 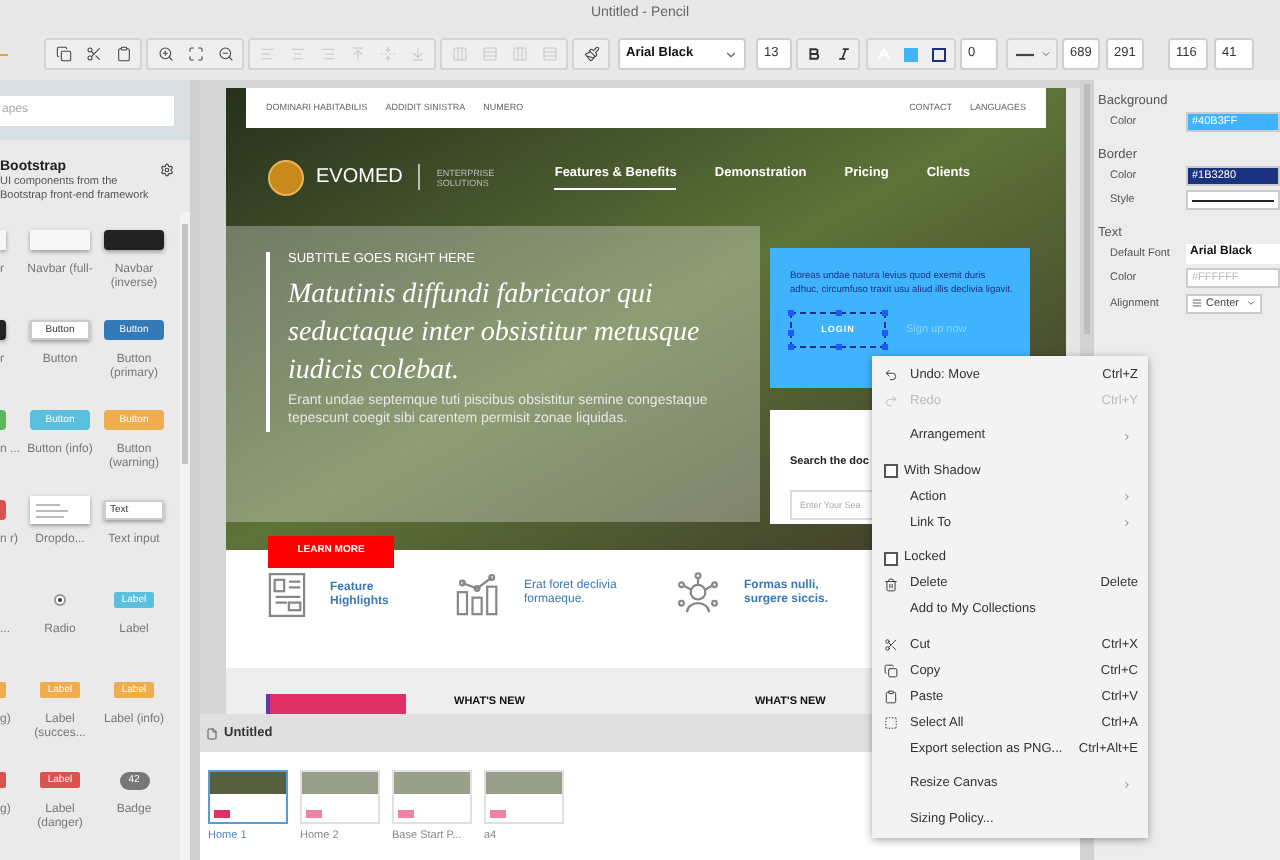 I want to click on align-bottom-icon, so click(x=417, y=54).